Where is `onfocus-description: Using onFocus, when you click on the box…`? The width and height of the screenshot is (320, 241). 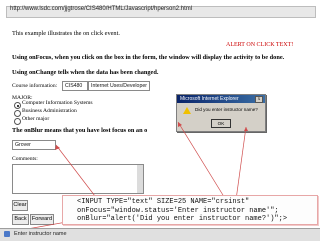 onfocus-description: Using onFocus, when you click on the box… is located at coordinates (148, 57).